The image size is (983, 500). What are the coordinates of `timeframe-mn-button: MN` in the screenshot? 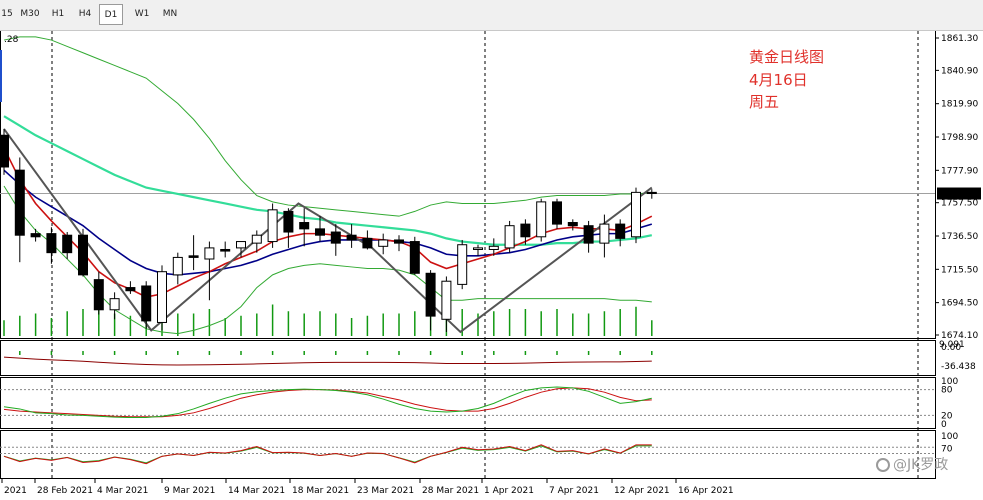 It's located at (170, 14).